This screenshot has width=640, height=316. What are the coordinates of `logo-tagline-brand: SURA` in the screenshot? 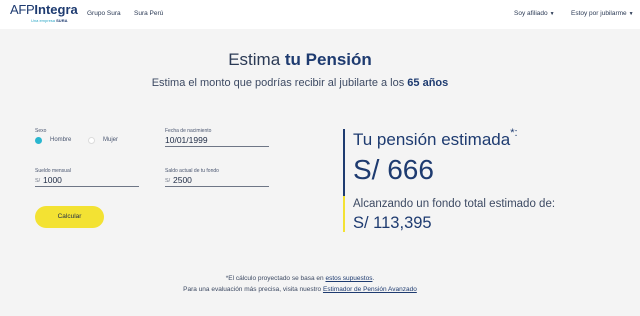 It's located at (62, 20).